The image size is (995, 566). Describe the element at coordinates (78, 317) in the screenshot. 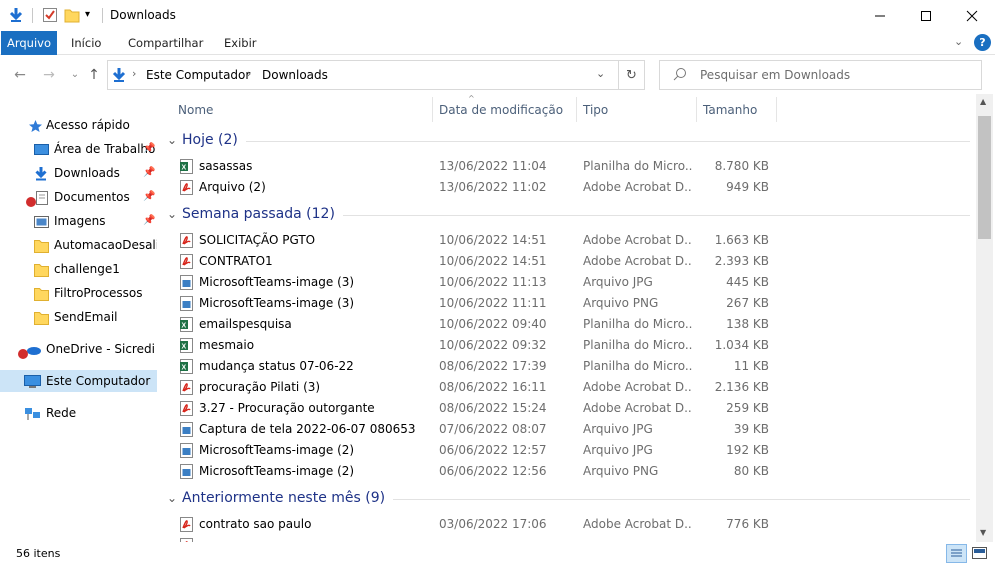

I see `nav-item-sendemail: SendEmail` at that location.